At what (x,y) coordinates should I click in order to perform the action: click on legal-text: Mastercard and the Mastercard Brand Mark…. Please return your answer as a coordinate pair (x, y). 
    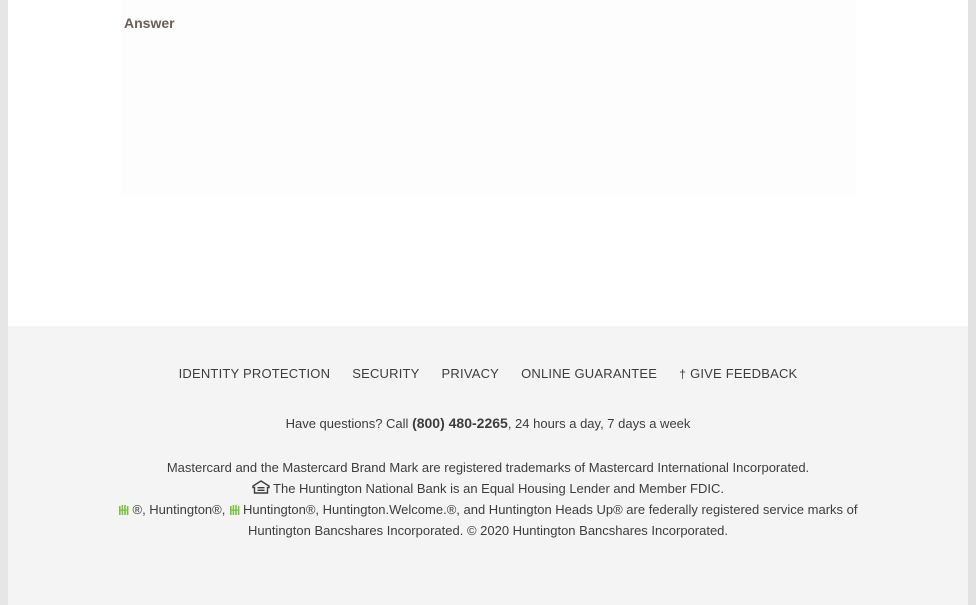
    Looking at the image, I should click on (488, 499).